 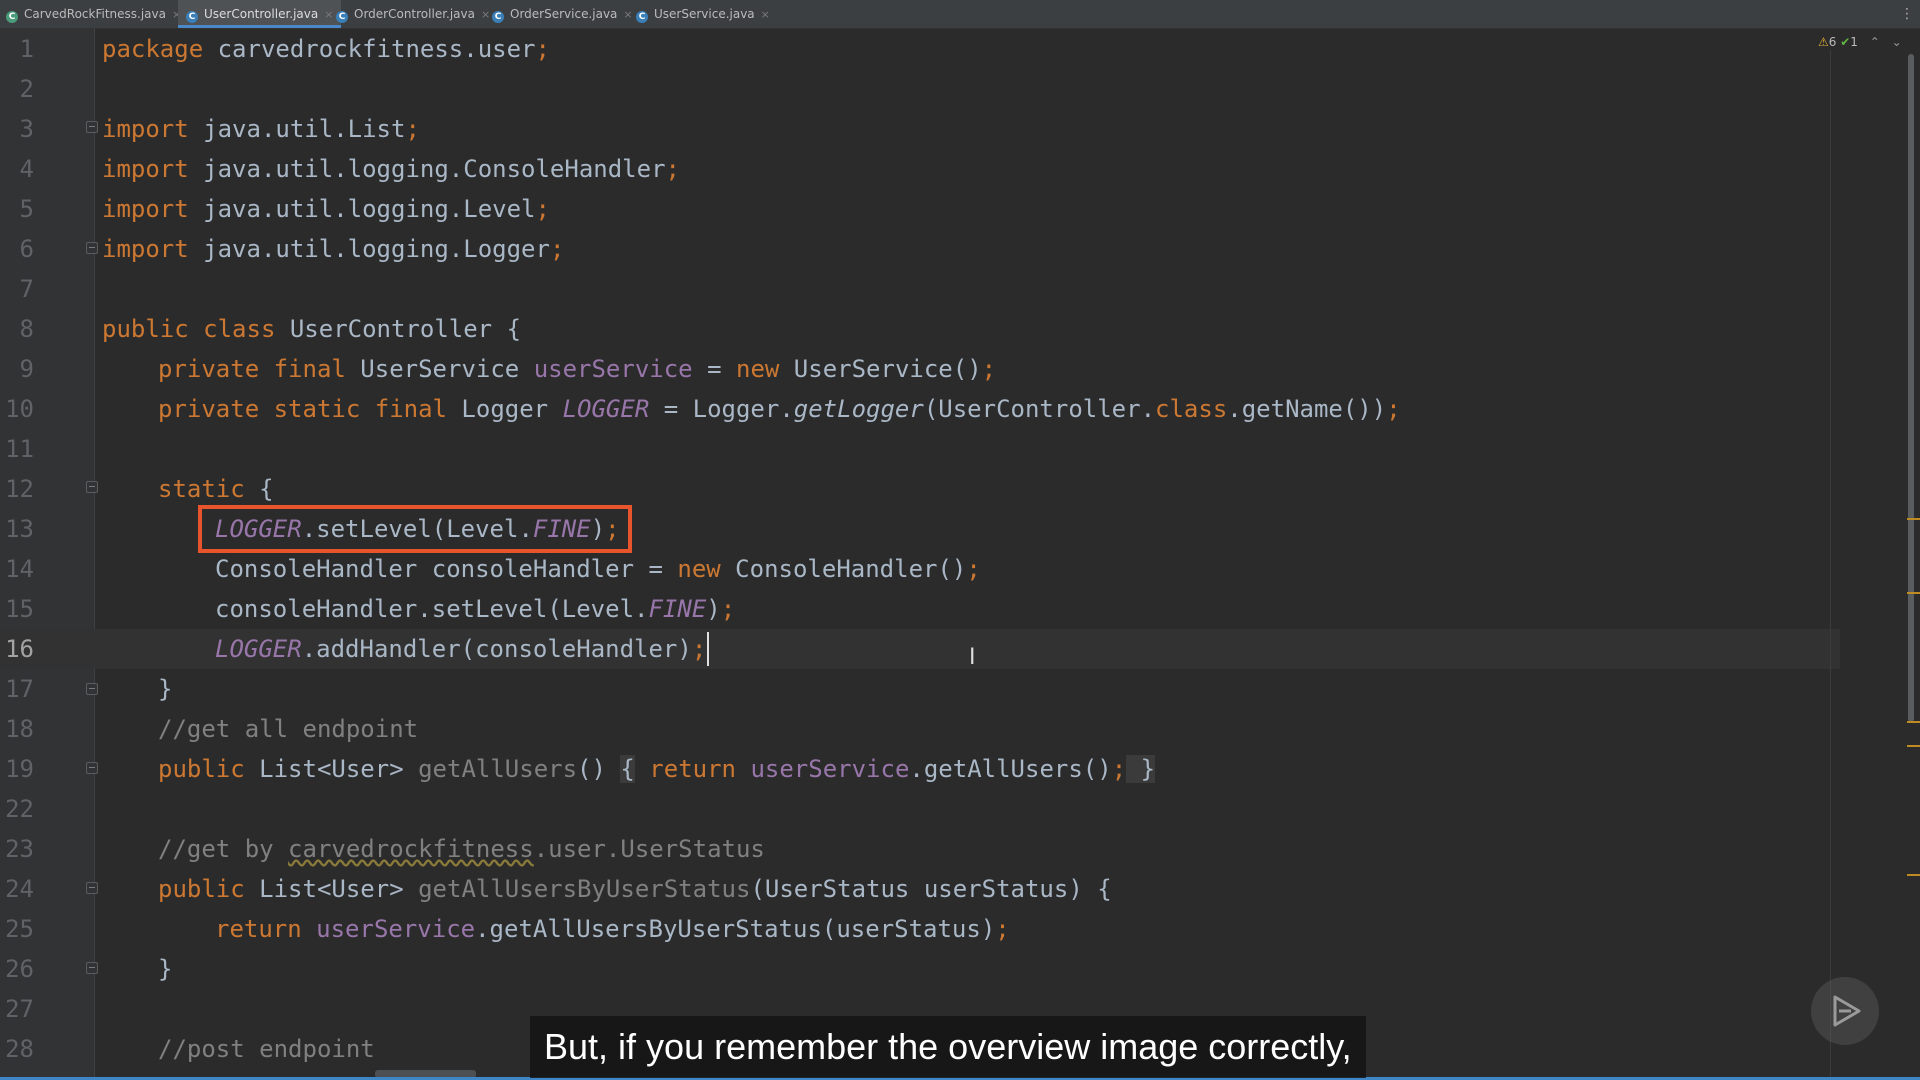 What do you see at coordinates (26, 89) in the screenshot?
I see `line-number: 2` at bounding box center [26, 89].